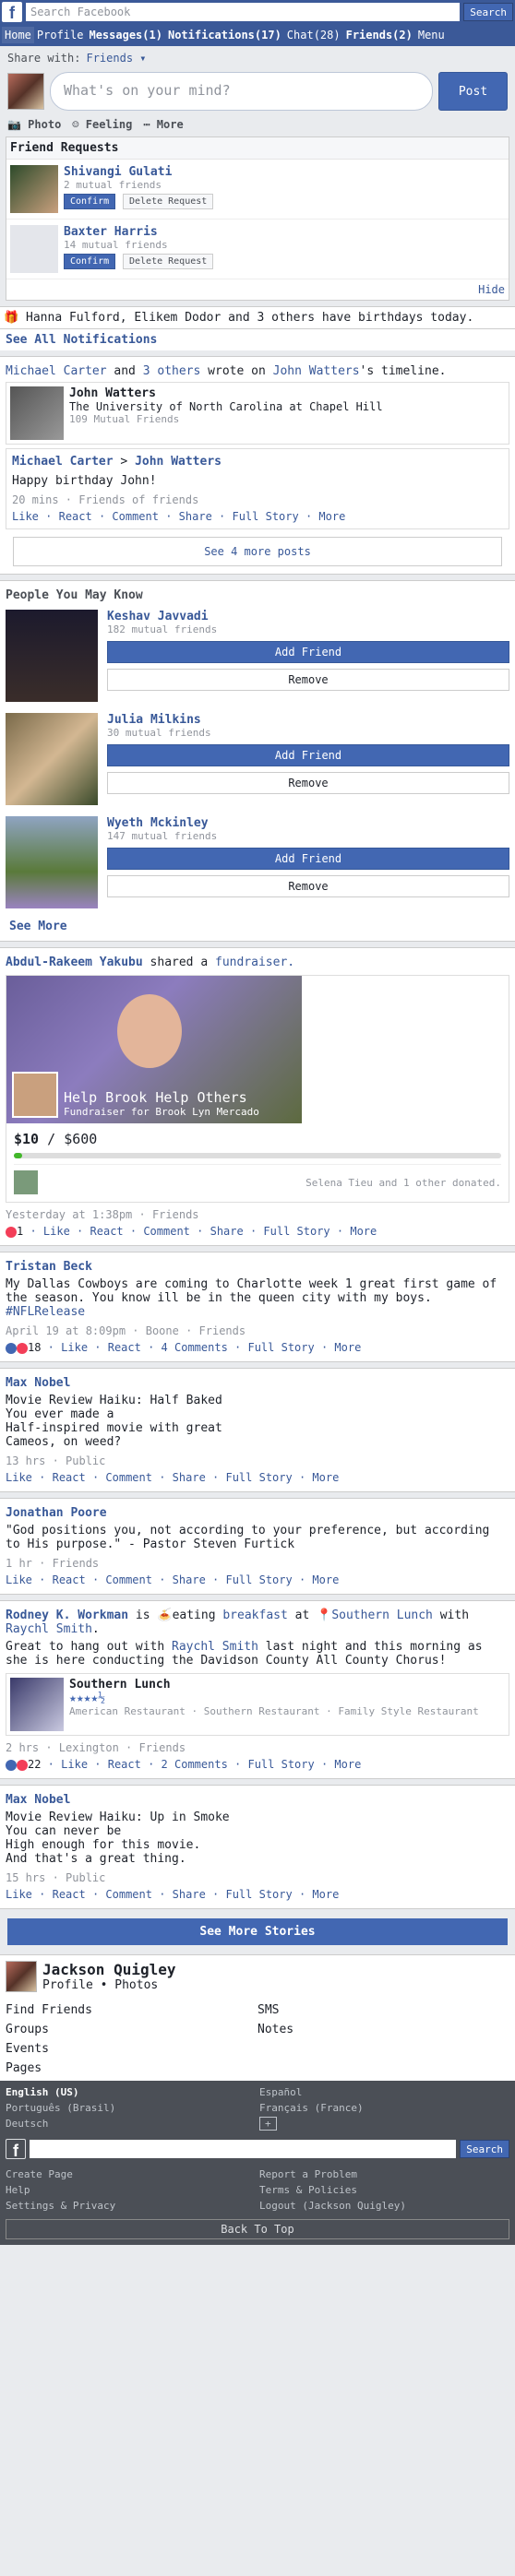 This screenshot has height=2576, width=515. I want to click on friend-name: Shivangi Gulati, so click(138, 172).